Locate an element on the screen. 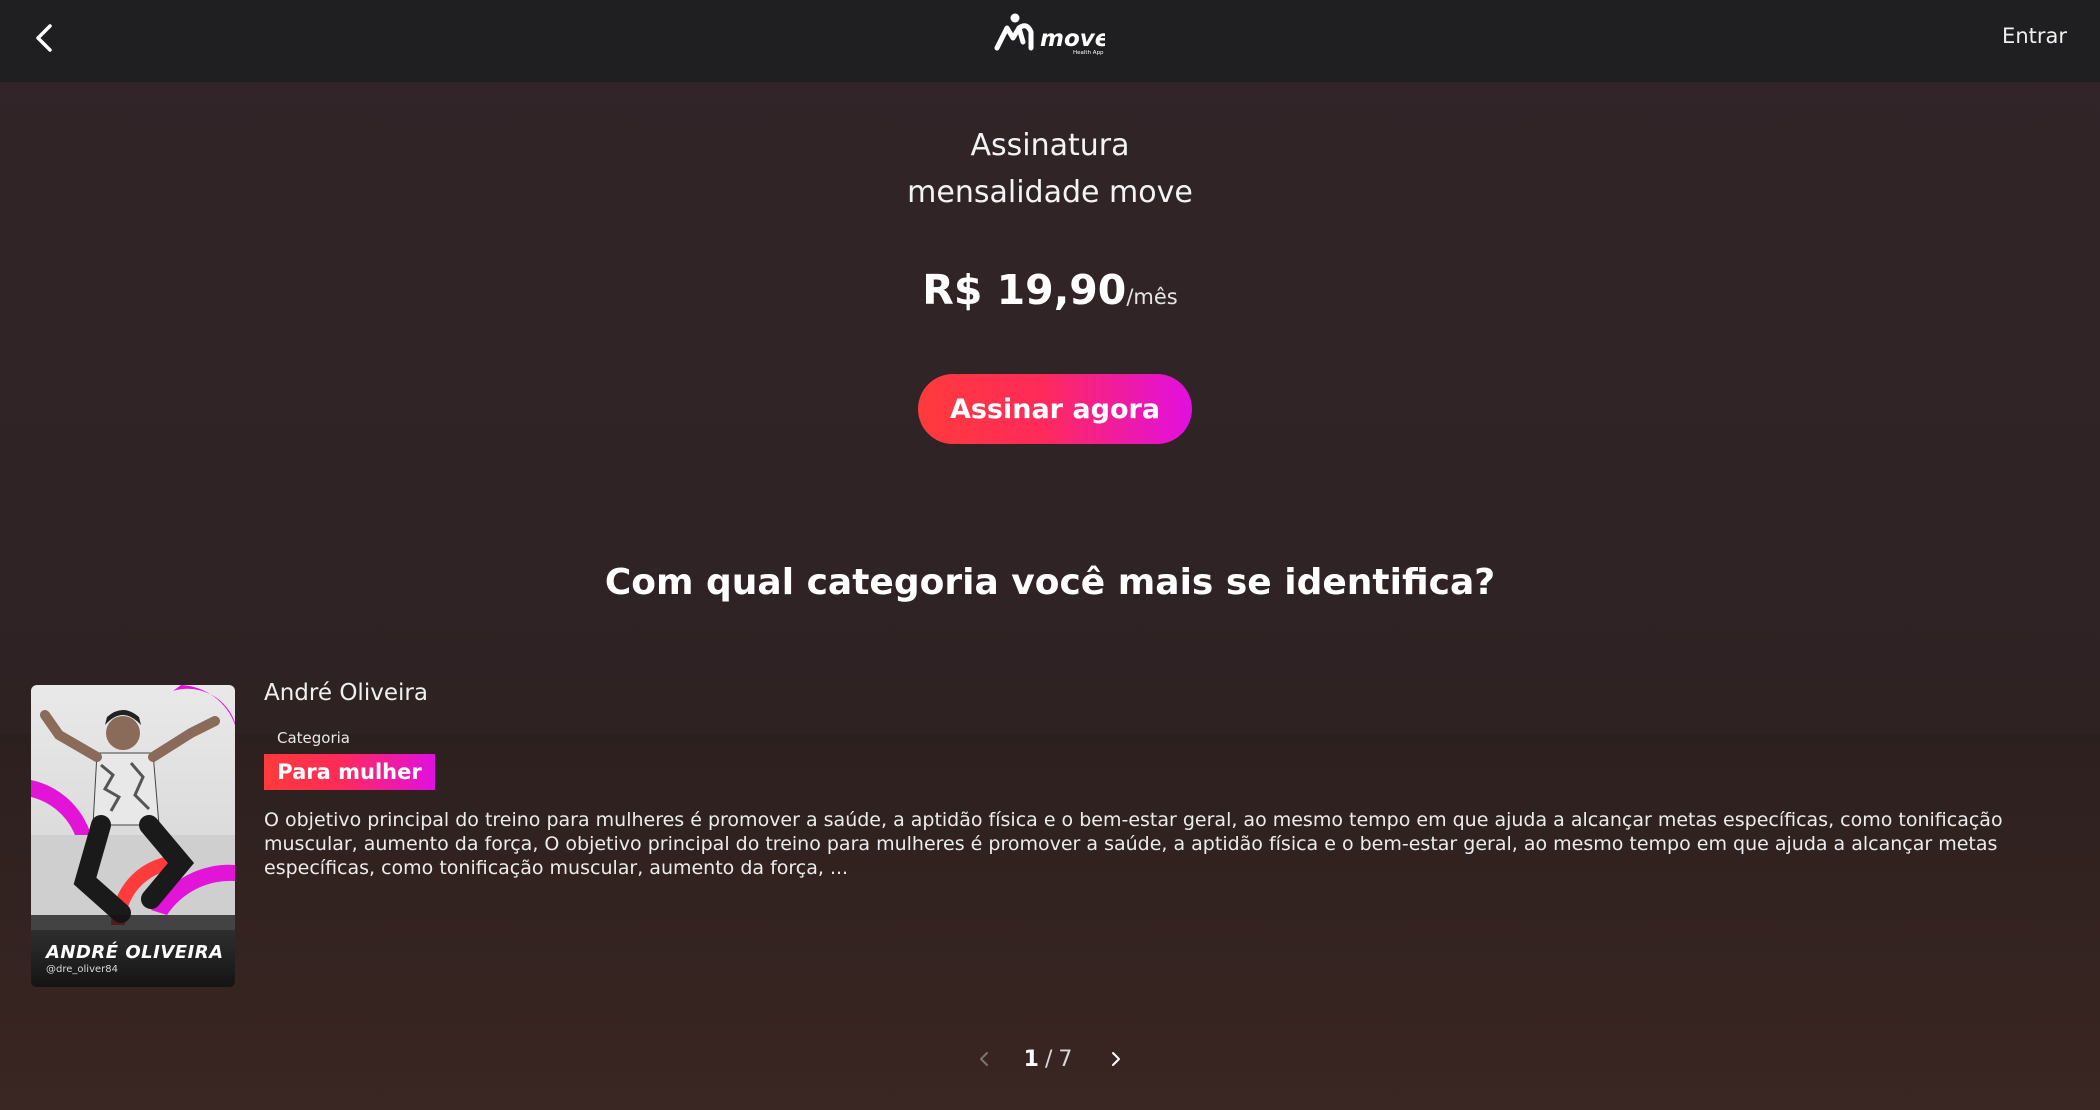 This screenshot has width=2100, height=1110. pagination: 1 / 7 is located at coordinates (1050, 1059).